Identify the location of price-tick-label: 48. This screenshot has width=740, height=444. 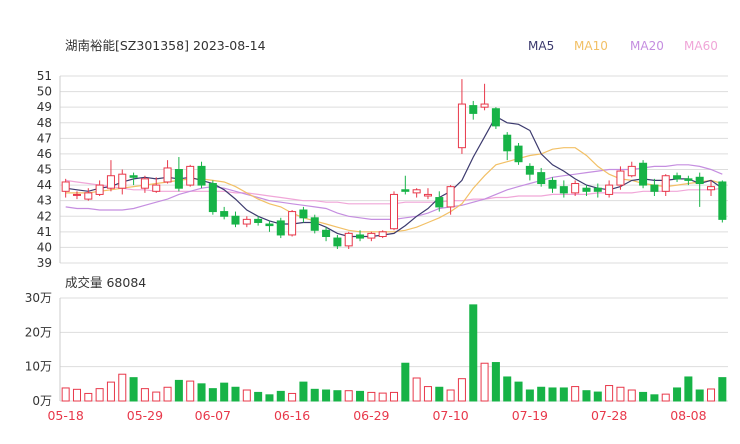
(44, 123).